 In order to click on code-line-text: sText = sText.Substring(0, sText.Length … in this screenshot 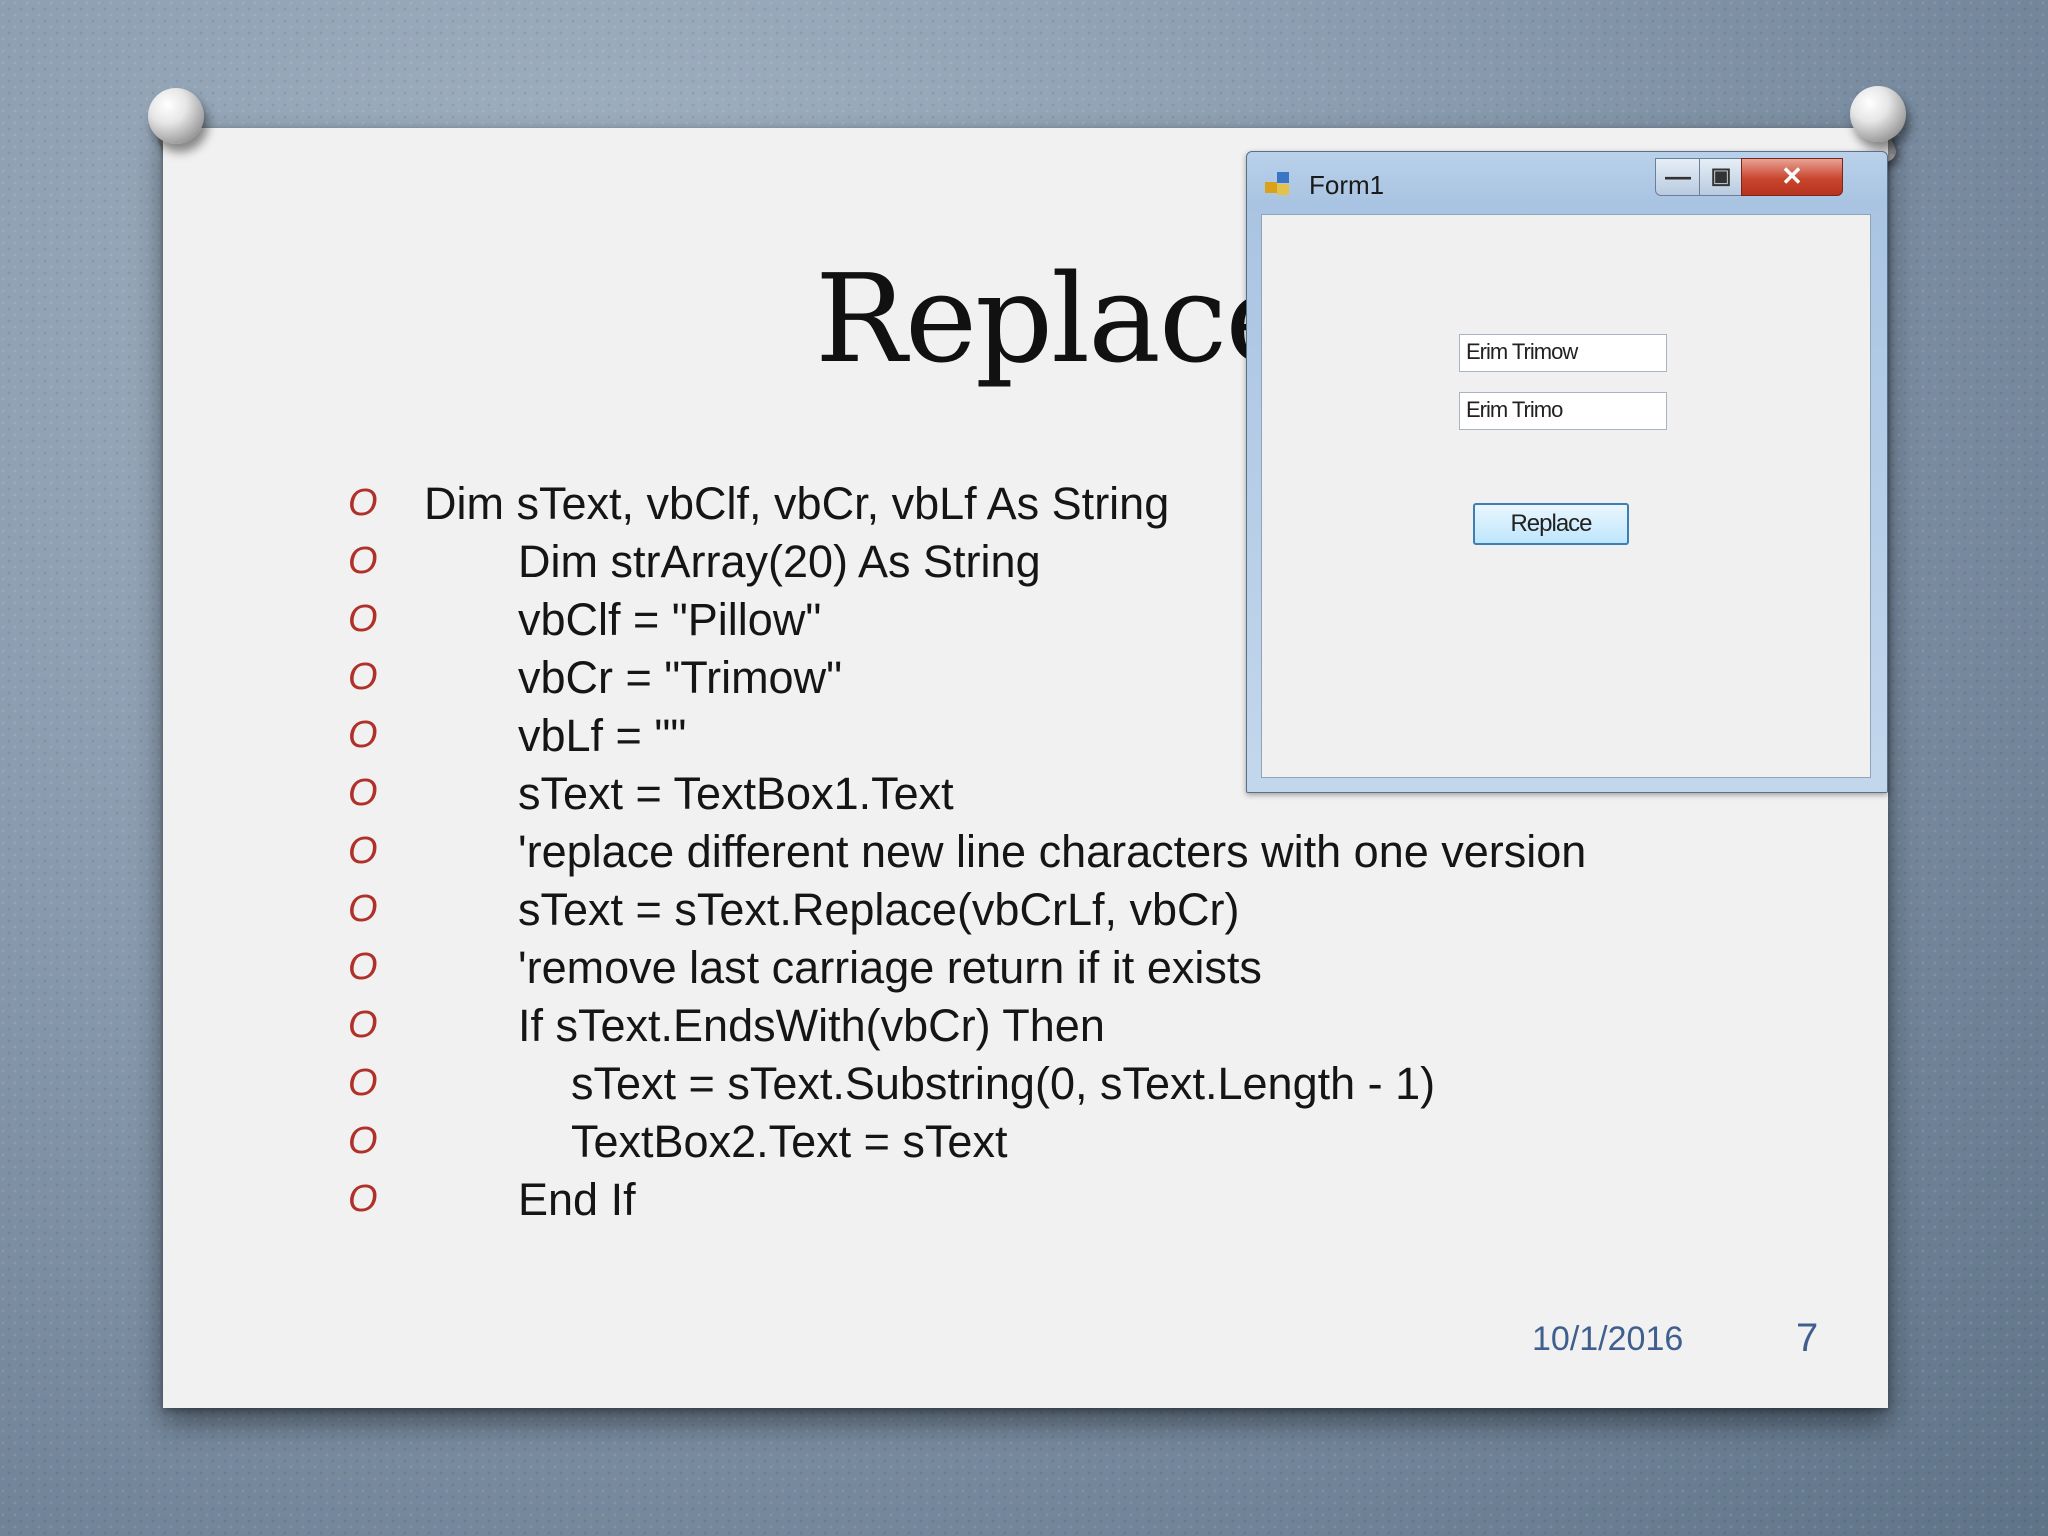, I will do `click(1003, 1083)`.